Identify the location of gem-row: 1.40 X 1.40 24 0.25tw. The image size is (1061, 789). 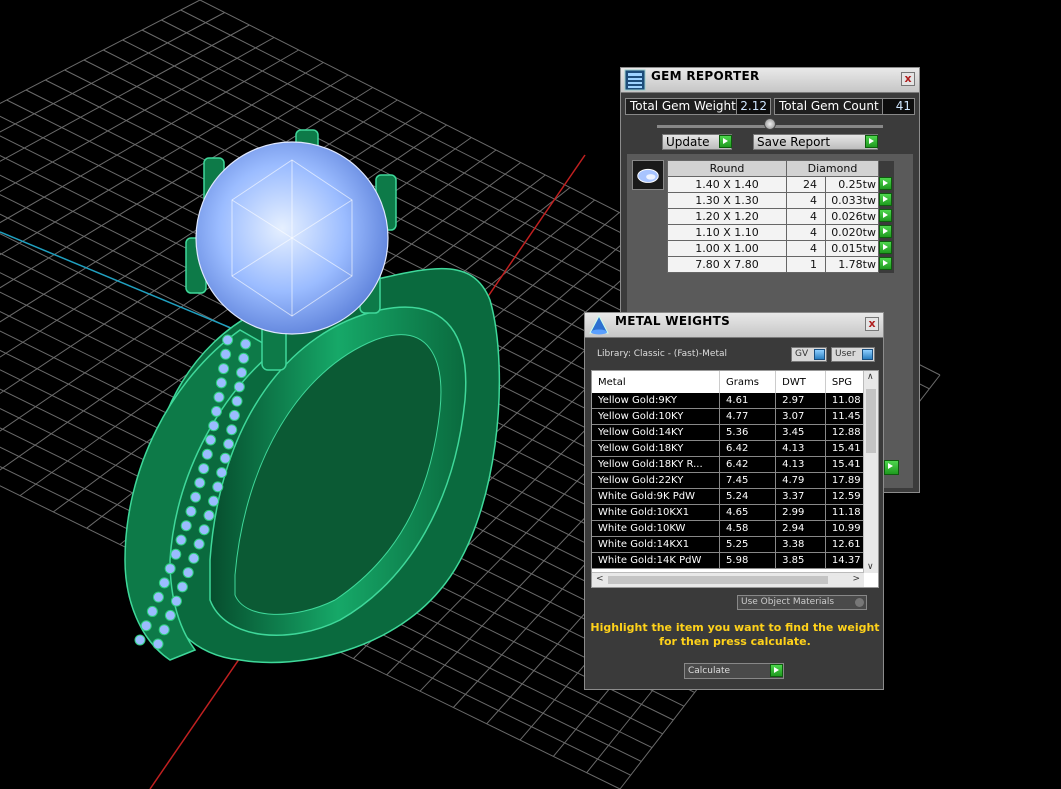
(780, 184).